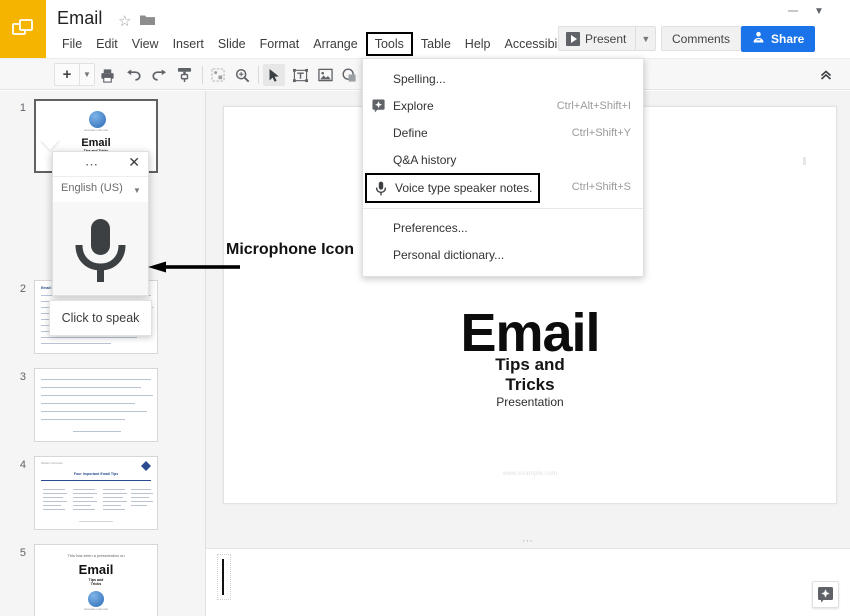 The height and width of the screenshot is (616, 850). I want to click on menu-item-label: Define, so click(410, 132).